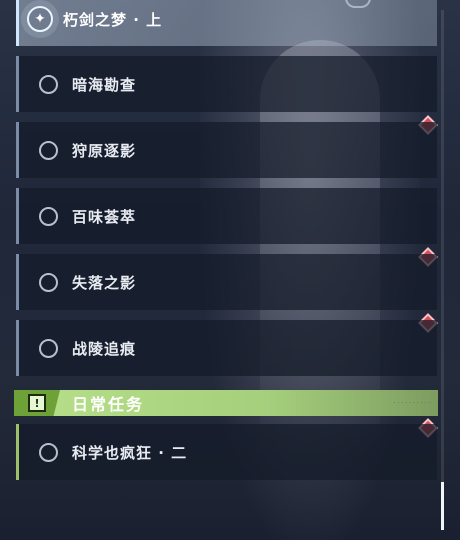  Describe the element at coordinates (411, 403) in the screenshot. I see `section-decoration: · · · · · · · · · ·` at that location.